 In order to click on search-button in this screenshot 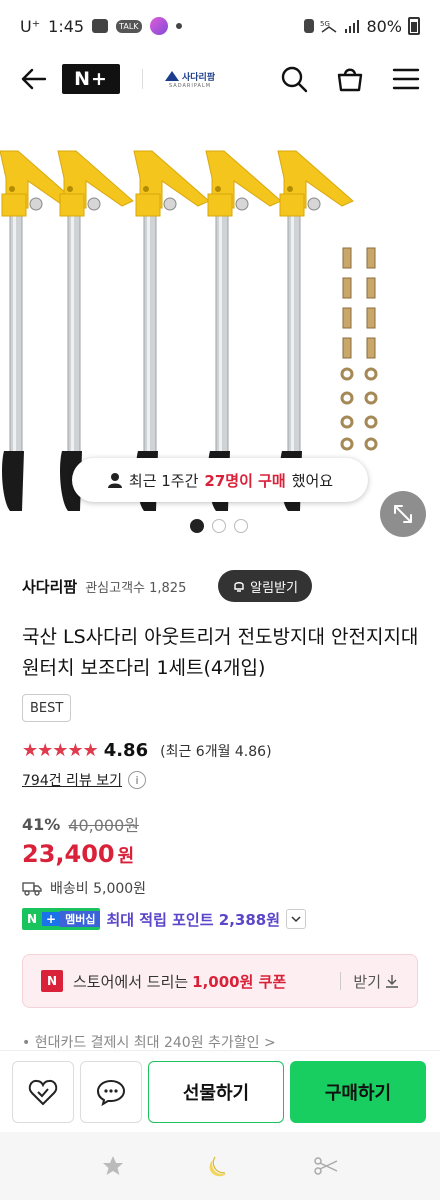, I will do `click(294, 79)`.